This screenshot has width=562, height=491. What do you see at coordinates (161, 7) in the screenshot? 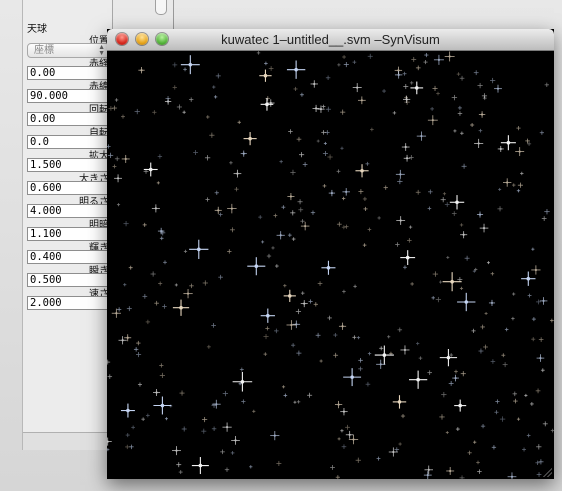
I see `panel-scroll-thumb` at bounding box center [161, 7].